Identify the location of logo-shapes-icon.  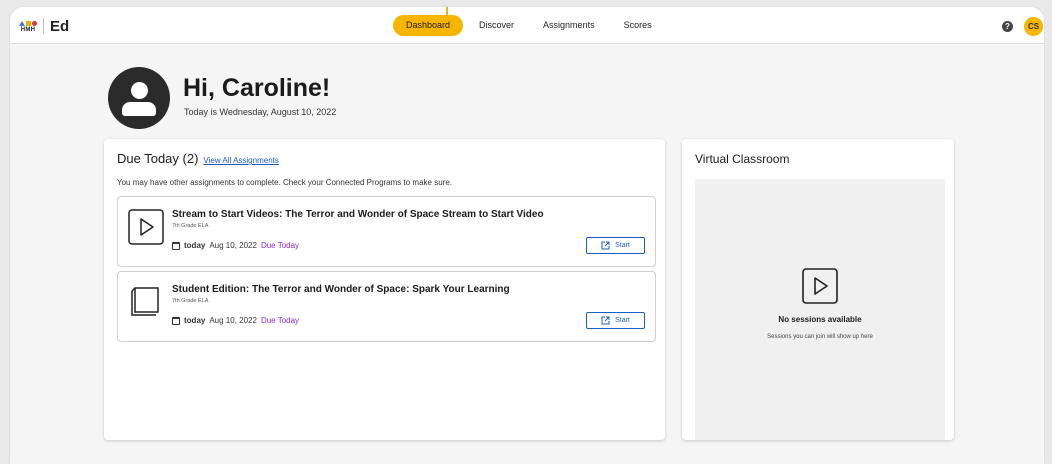
(28, 22).